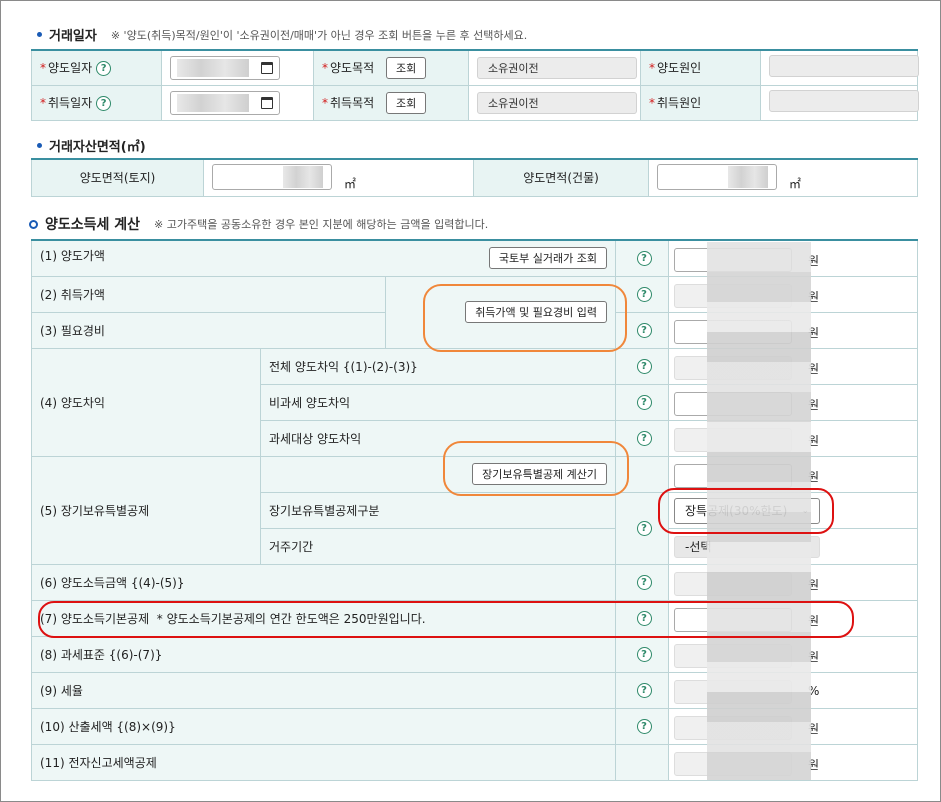 This screenshot has height=802, width=941. What do you see at coordinates (438, 546) in the screenshot?
I see `row-5c: 거주기간` at bounding box center [438, 546].